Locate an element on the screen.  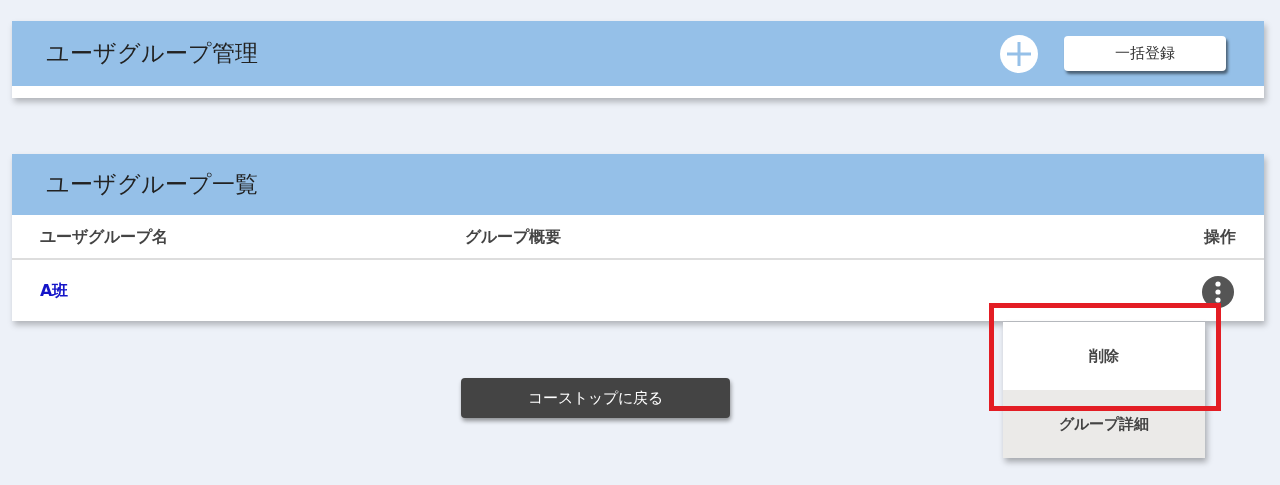
bulk-register-button: 一括登録 is located at coordinates (1145, 53).